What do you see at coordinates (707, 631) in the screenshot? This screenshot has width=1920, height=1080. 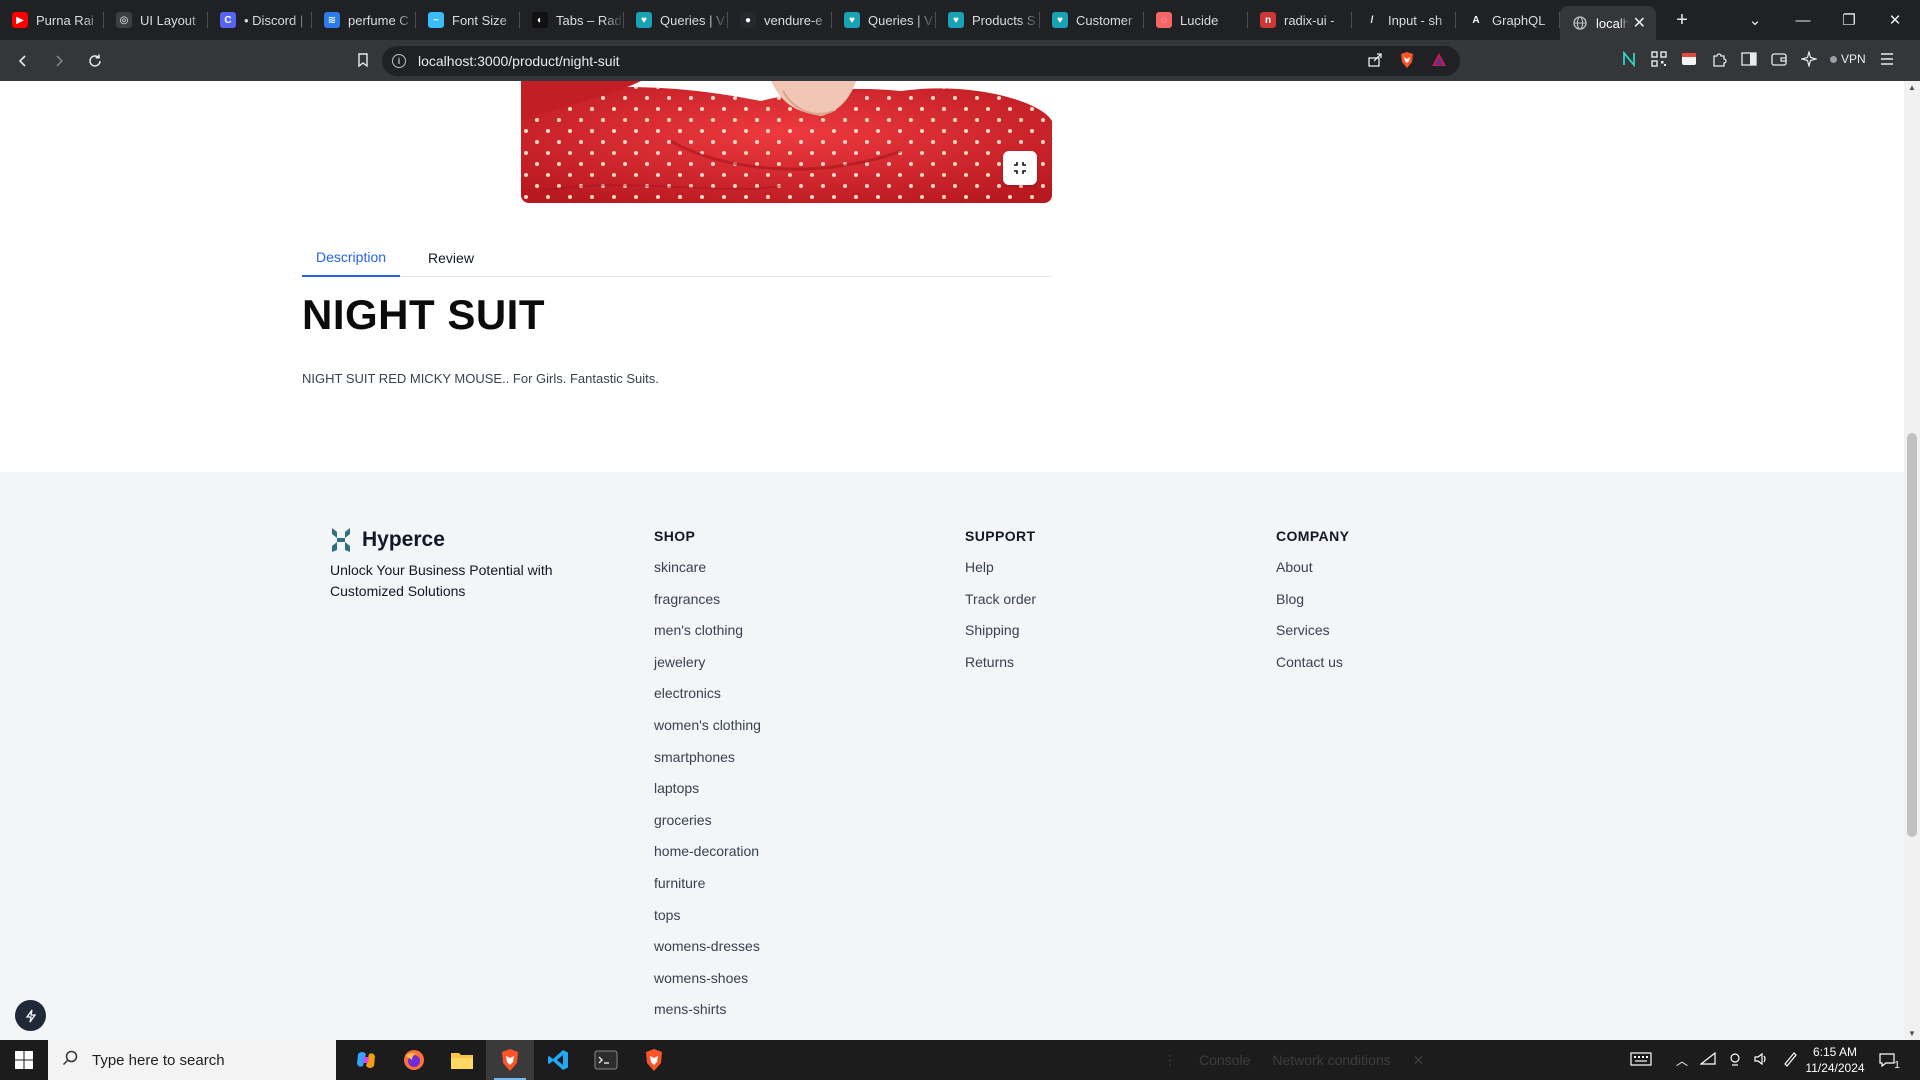 I see `footer-shop-link: men's clothing` at bounding box center [707, 631].